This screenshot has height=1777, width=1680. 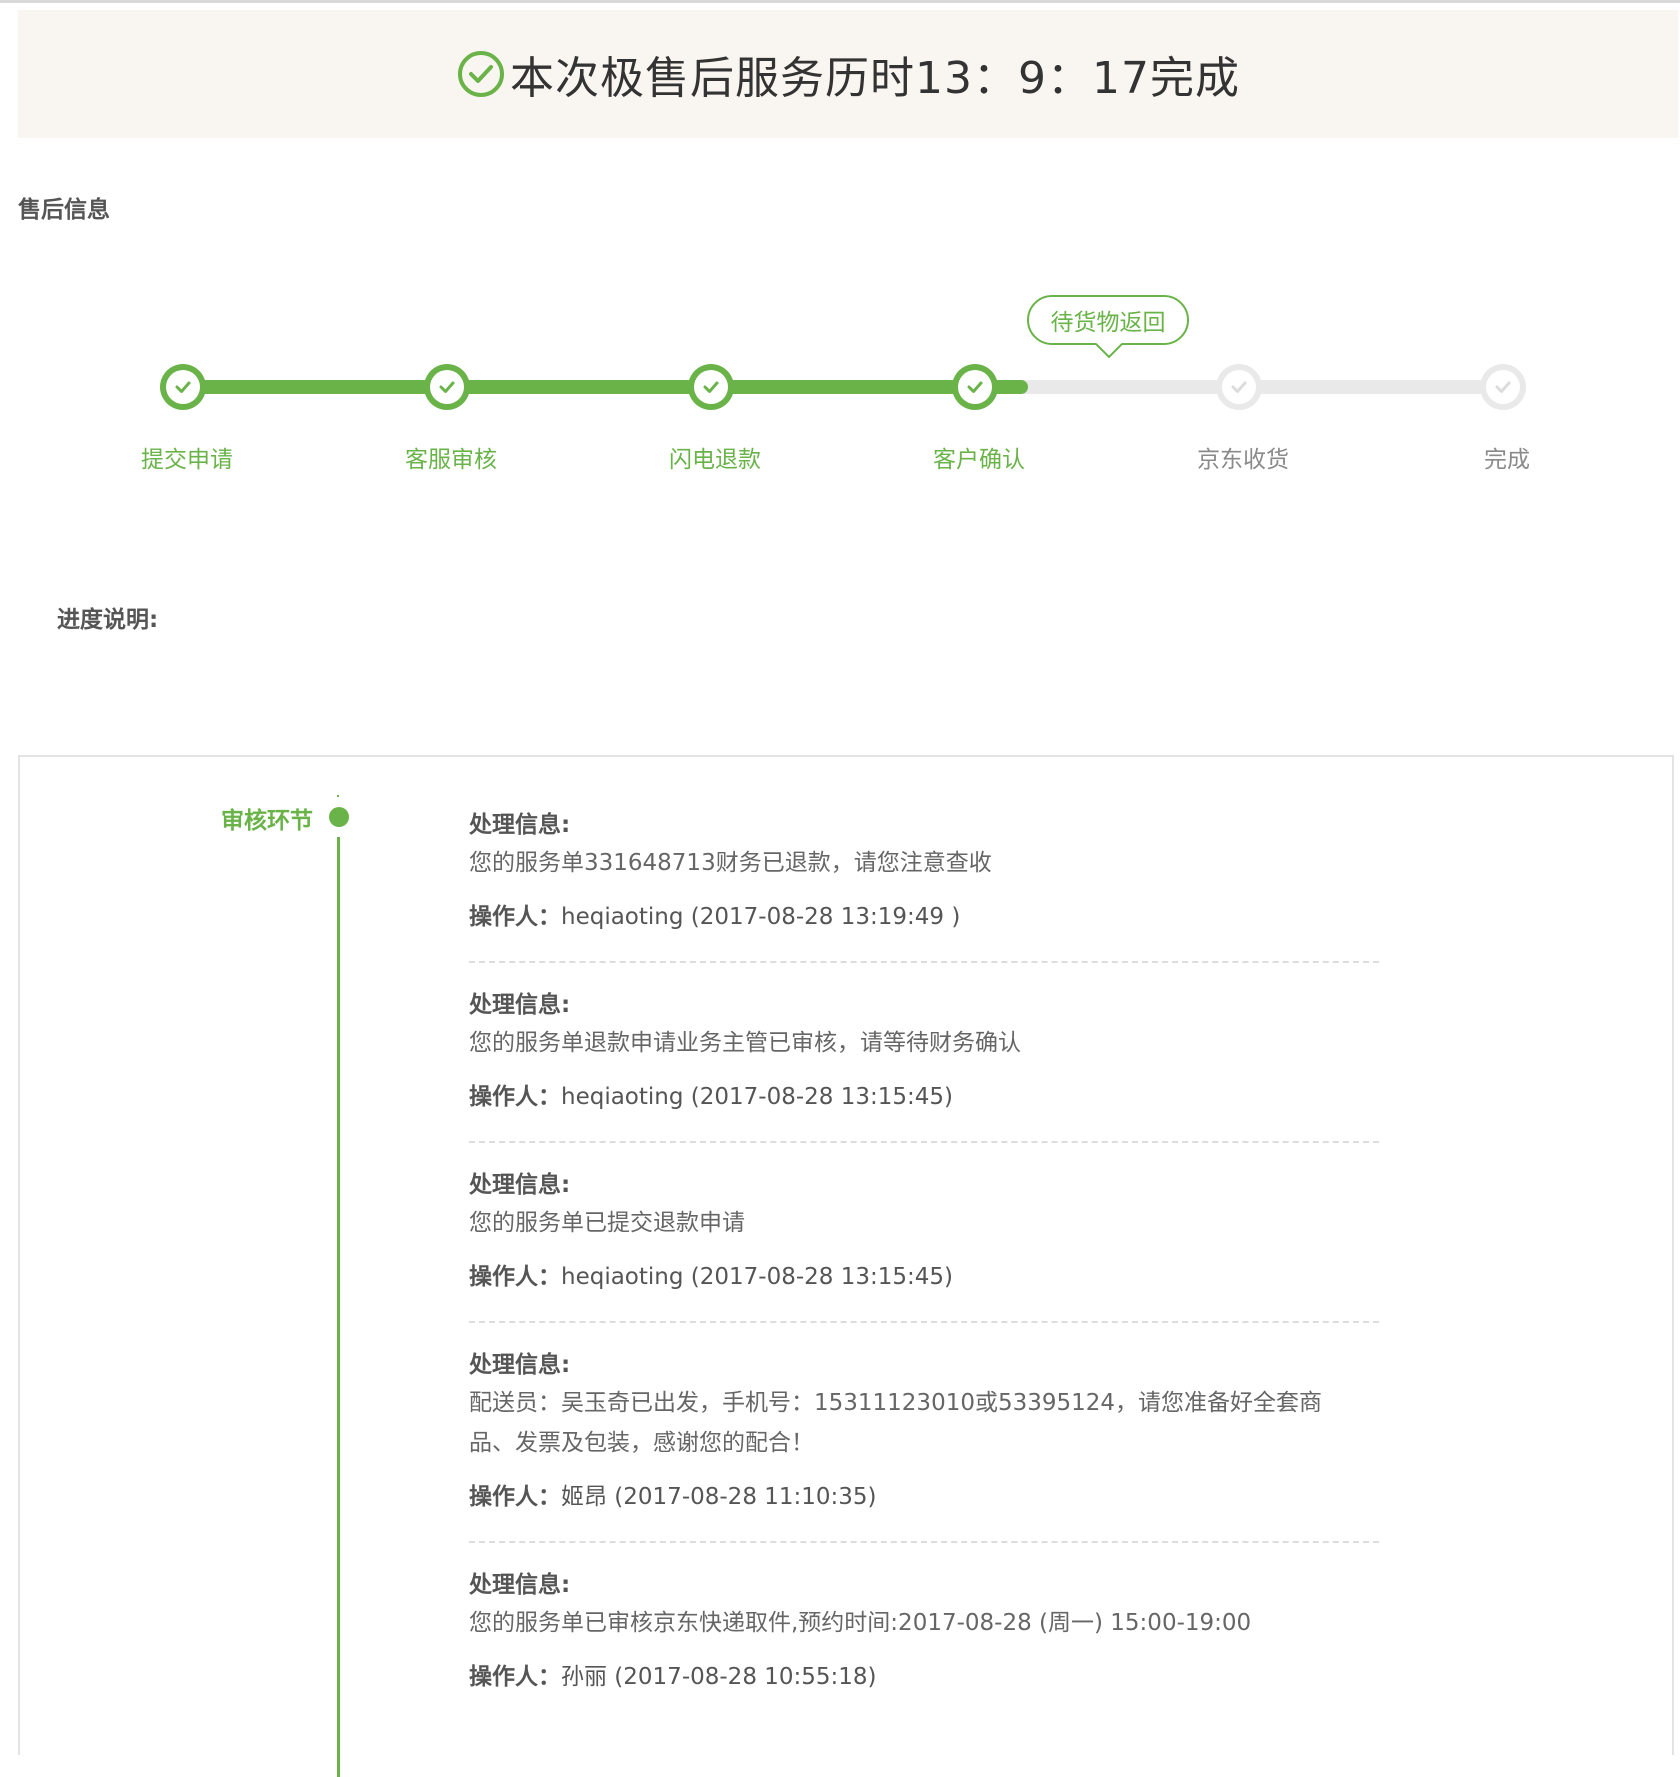 What do you see at coordinates (605, 387) in the screenshot?
I see `progress-fill` at bounding box center [605, 387].